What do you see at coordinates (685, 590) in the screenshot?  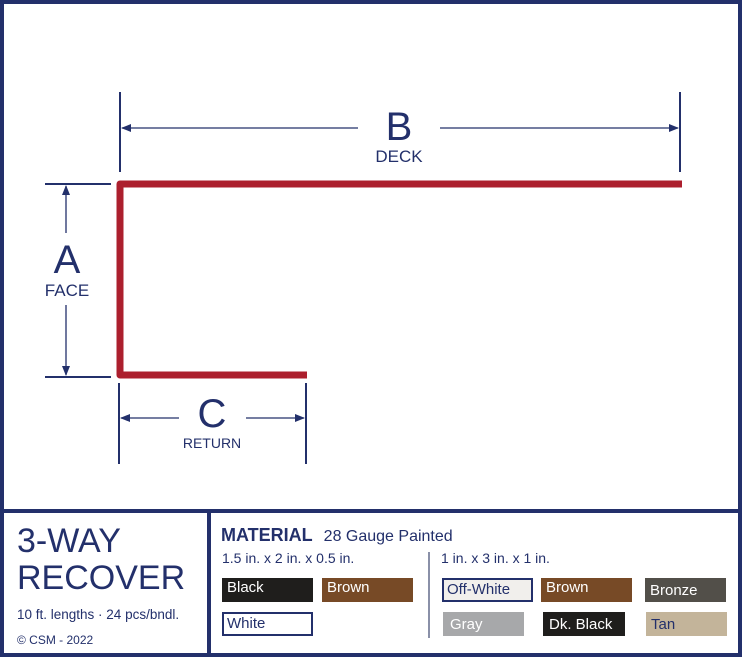 I see `color-swatch-bronze: Bronze` at bounding box center [685, 590].